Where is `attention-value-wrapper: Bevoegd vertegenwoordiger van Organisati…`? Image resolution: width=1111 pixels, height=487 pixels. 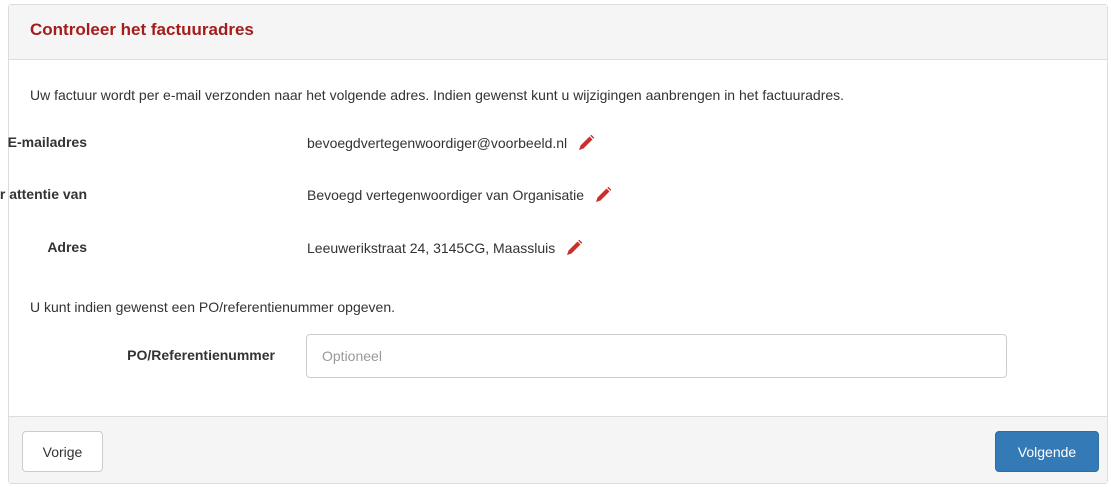
attention-value-wrapper: Bevoegd vertegenwoordiger van Organisati… is located at coordinates (459, 195).